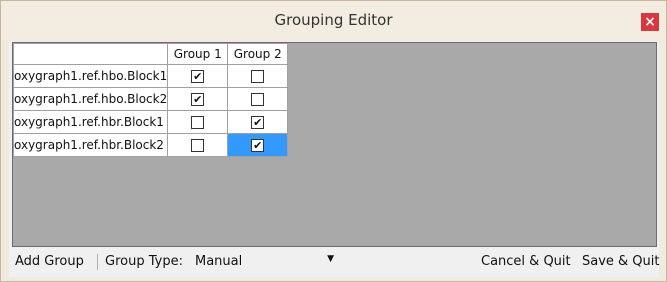  I want to click on column-header-group-1: Group 1, so click(198, 54).